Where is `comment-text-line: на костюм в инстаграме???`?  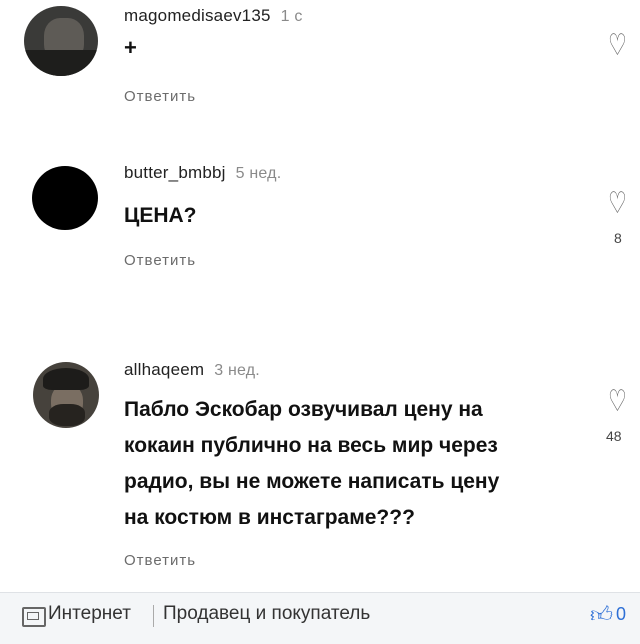 comment-text-line: на костюм в инстаграме??? is located at coordinates (269, 517).